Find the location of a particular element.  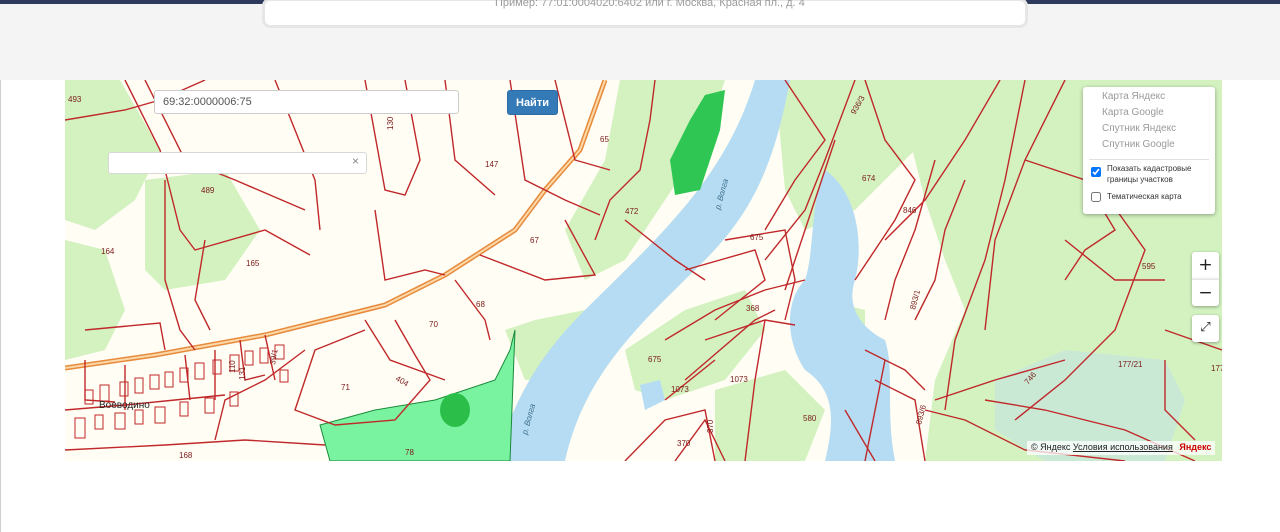

terms-link: Условия использования is located at coordinates (1123, 447).